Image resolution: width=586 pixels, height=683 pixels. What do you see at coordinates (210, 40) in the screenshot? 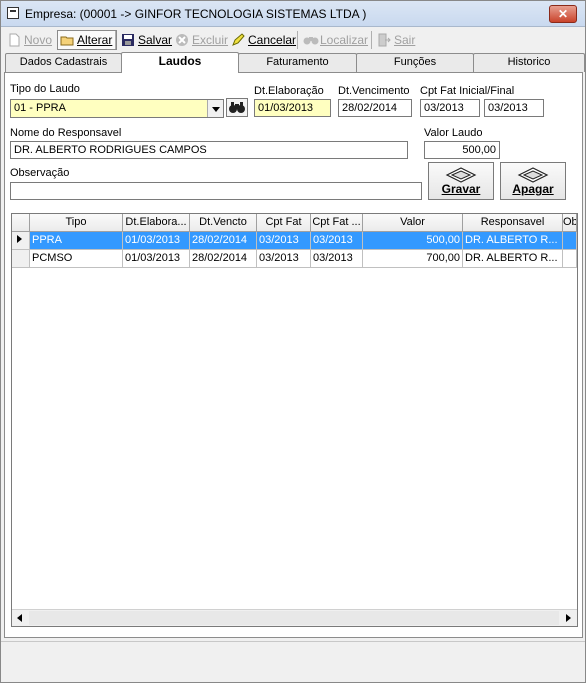
I see `excluir-label: Excluir` at bounding box center [210, 40].